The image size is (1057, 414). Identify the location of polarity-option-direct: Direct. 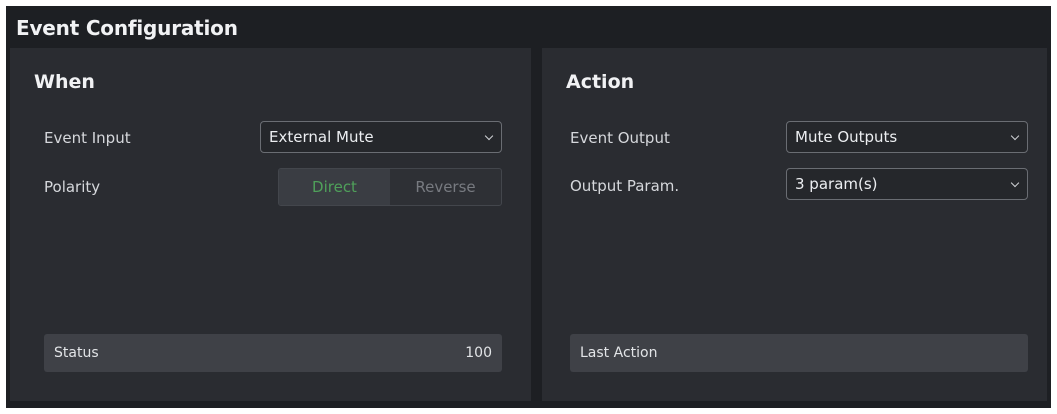
(334, 187).